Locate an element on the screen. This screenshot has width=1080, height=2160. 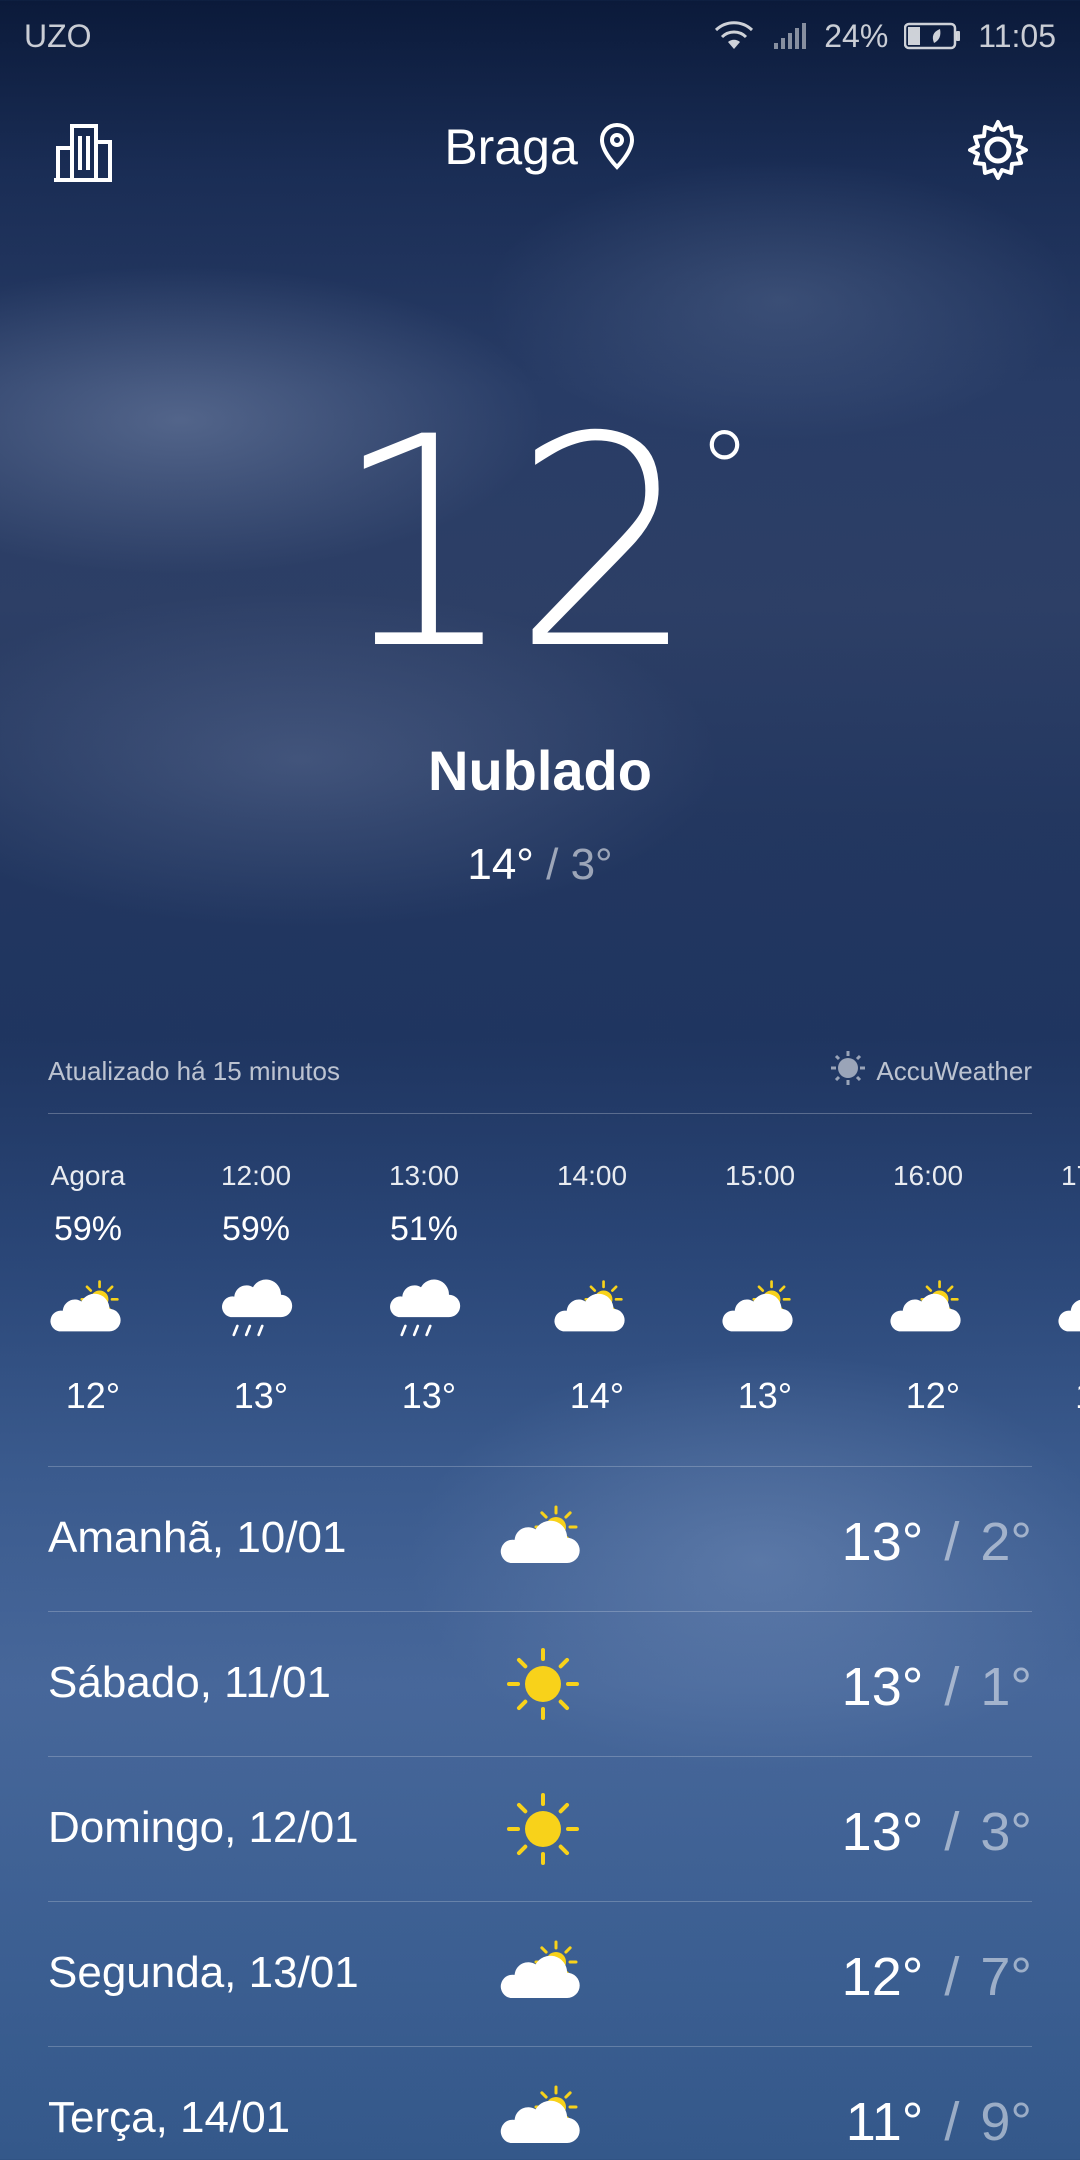
daily-row: Terça, 14/01 11° / 9° is located at coordinates (540, 2103).